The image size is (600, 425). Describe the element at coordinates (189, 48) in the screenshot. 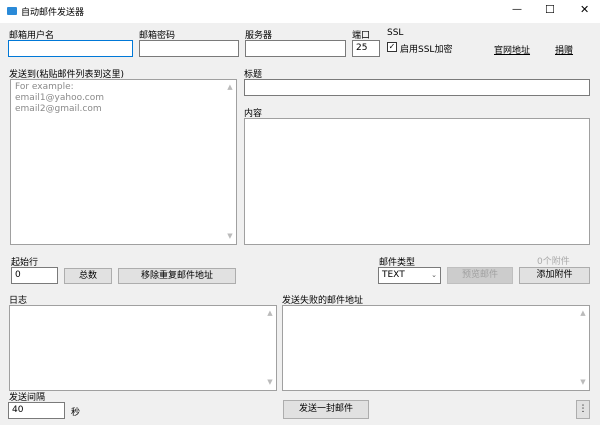

I see `password-input` at that location.